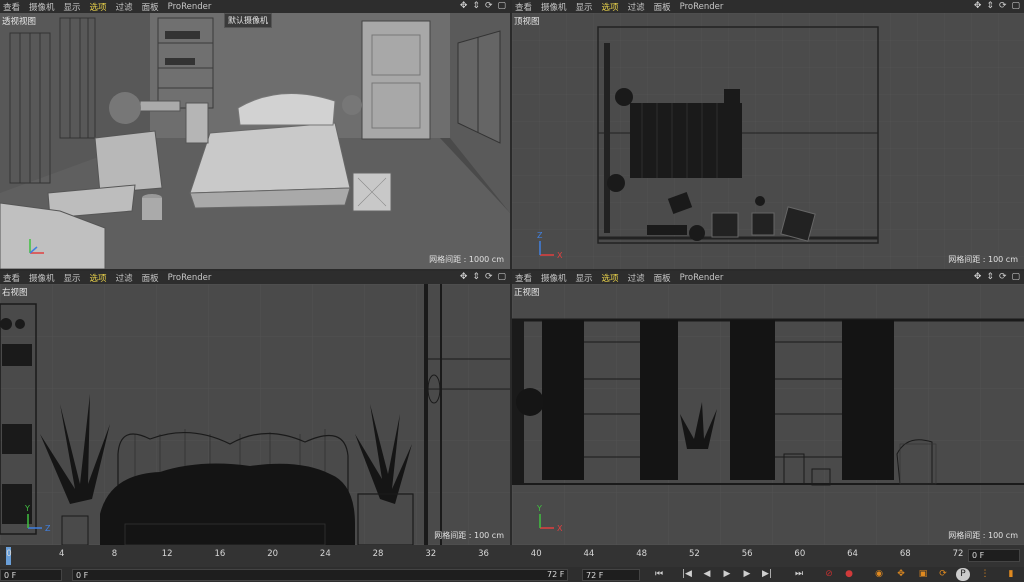 The width and height of the screenshot is (1024, 582). What do you see at coordinates (611, 575) in the screenshot?
I see `end-frame-field: 72 F` at bounding box center [611, 575].